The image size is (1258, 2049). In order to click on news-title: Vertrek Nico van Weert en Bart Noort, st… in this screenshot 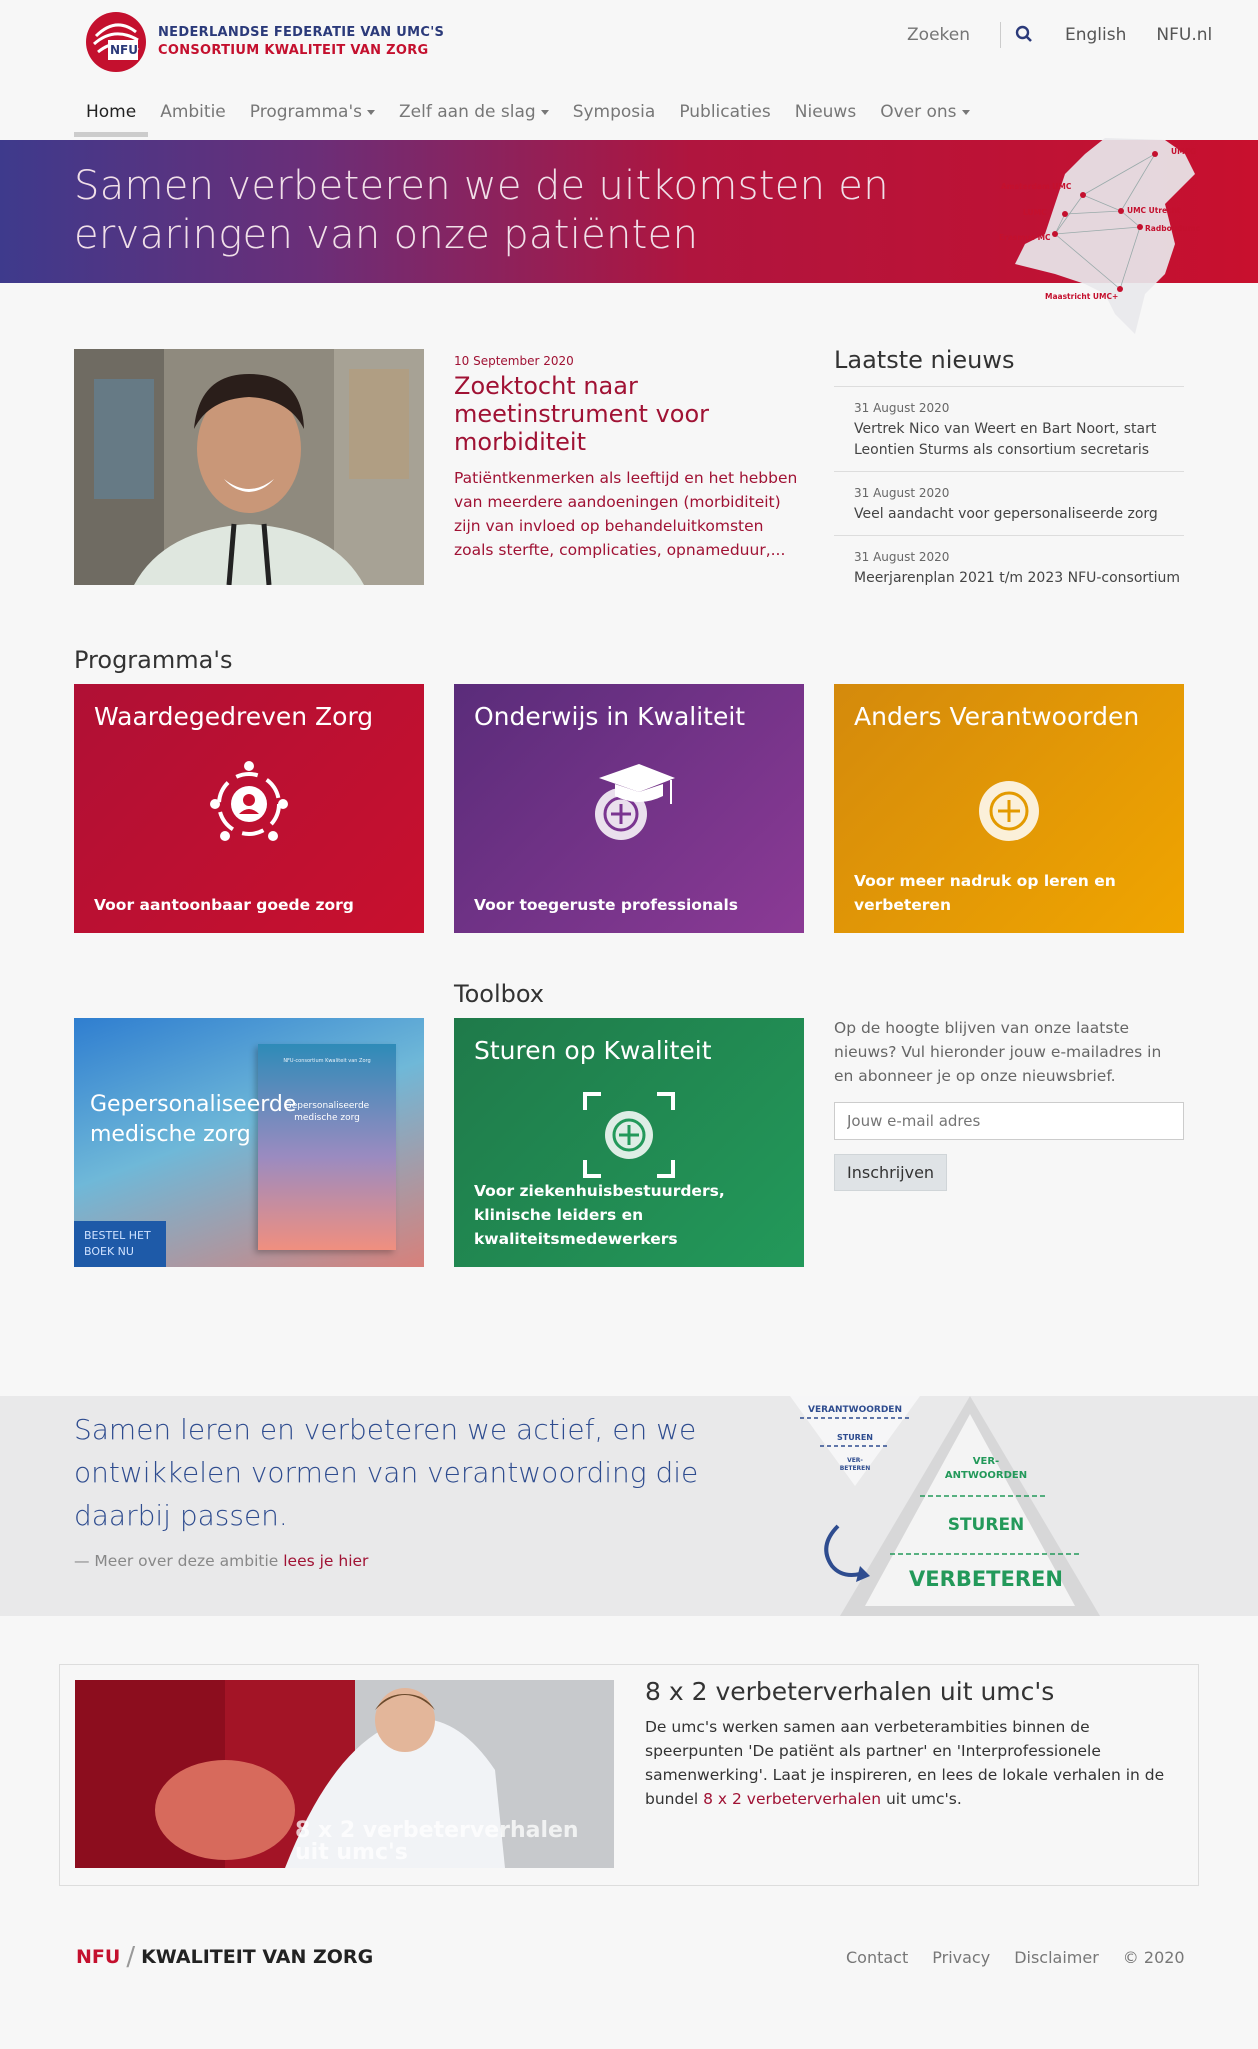, I will do `click(1019, 440)`.